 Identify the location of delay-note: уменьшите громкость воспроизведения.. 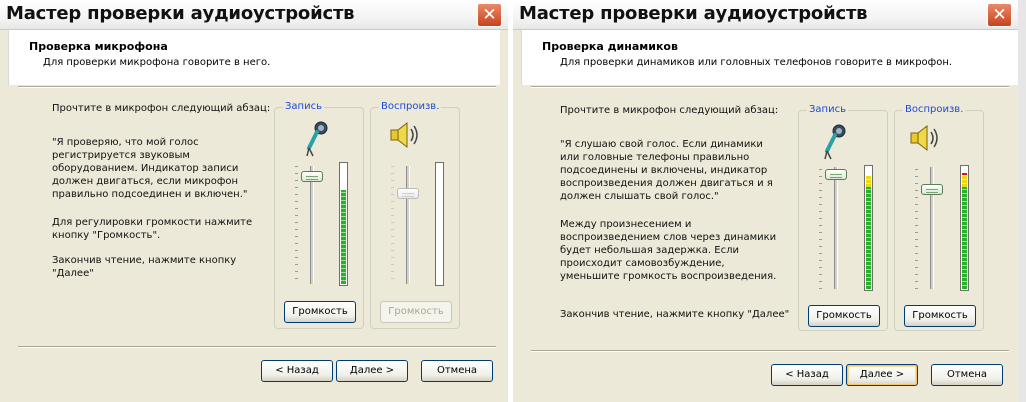
(668, 276).